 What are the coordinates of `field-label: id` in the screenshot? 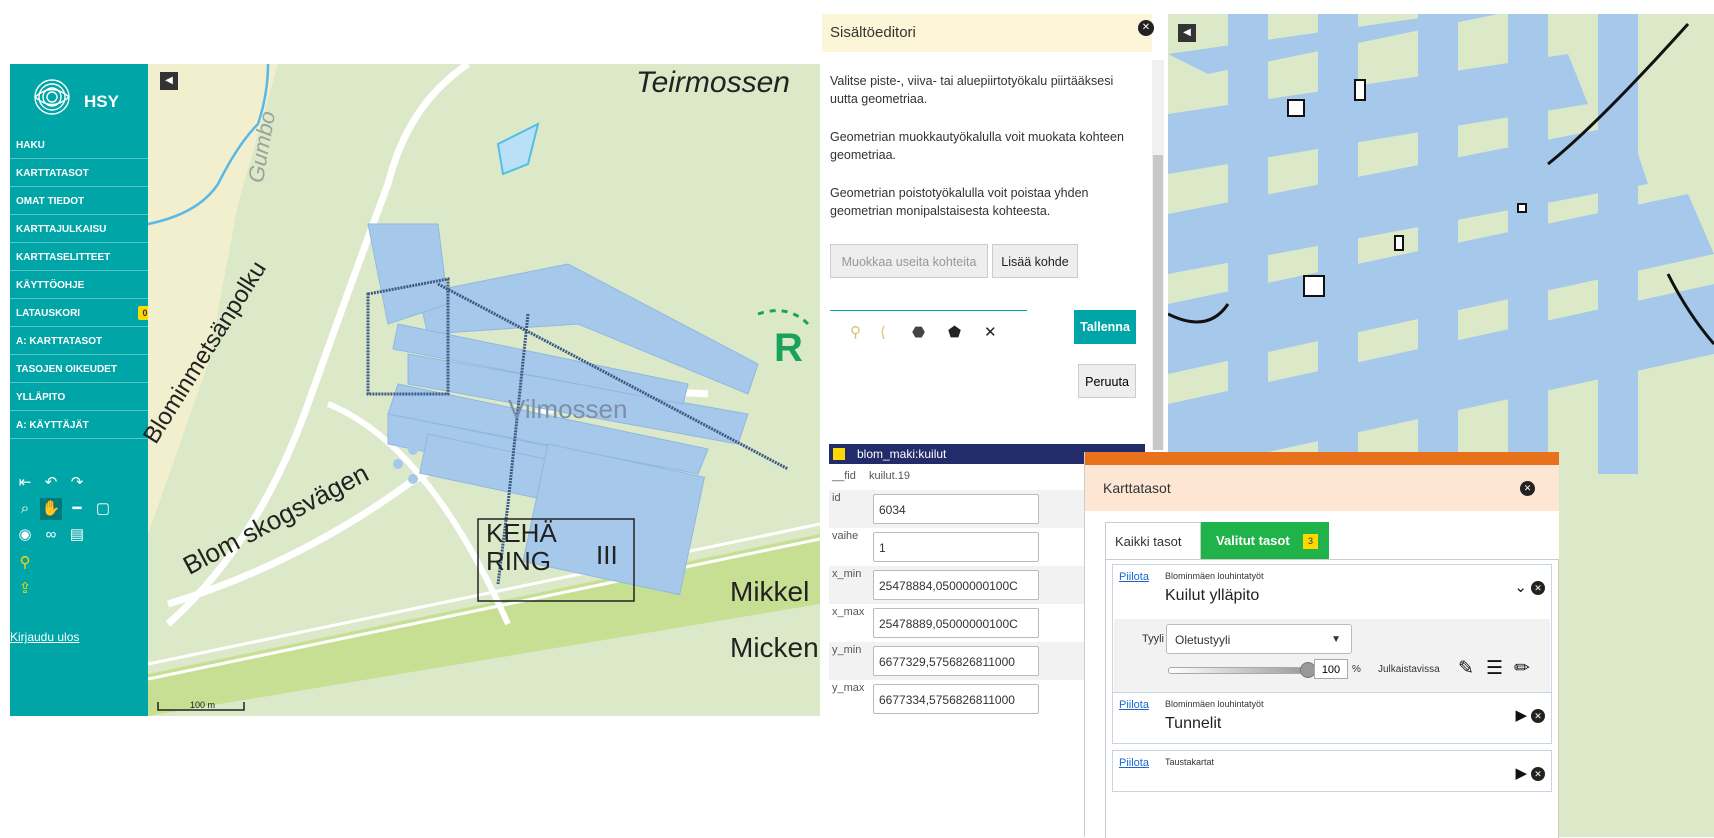 It's located at (836, 498).